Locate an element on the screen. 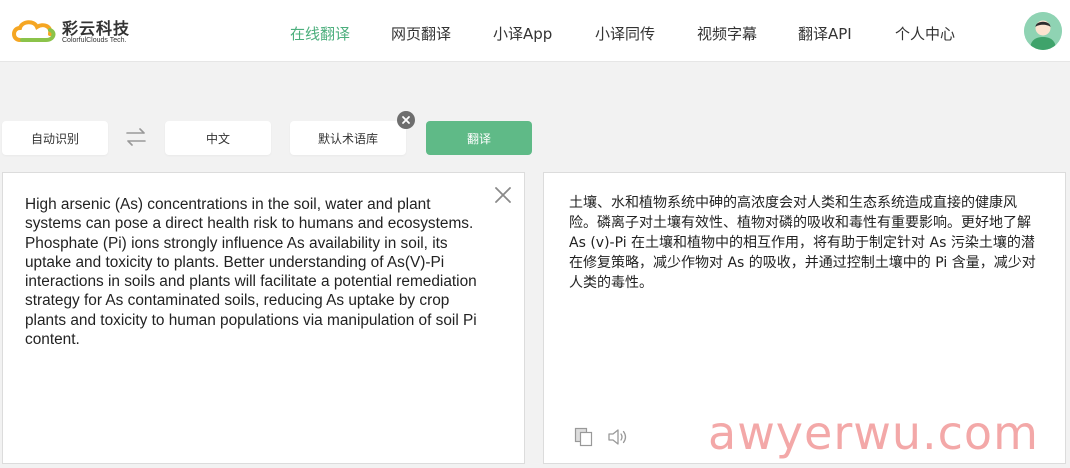 Image resolution: width=1070 pixels, height=468 pixels. copy-icon is located at coordinates (584, 437).